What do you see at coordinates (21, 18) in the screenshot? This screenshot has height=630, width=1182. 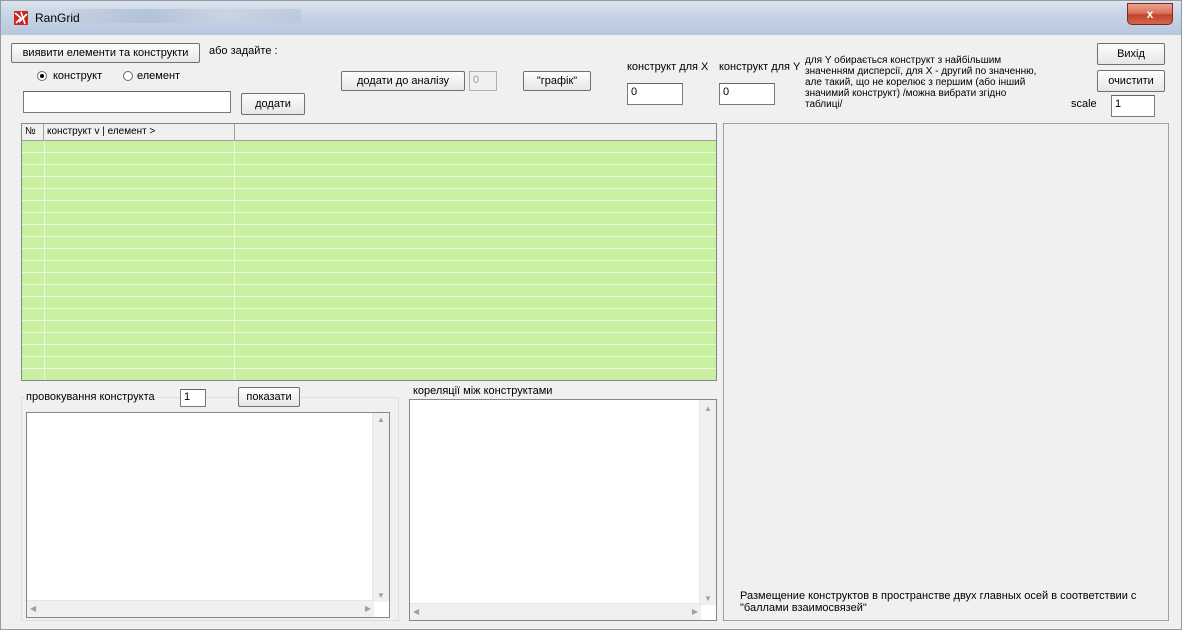 I see `app-icon` at bounding box center [21, 18].